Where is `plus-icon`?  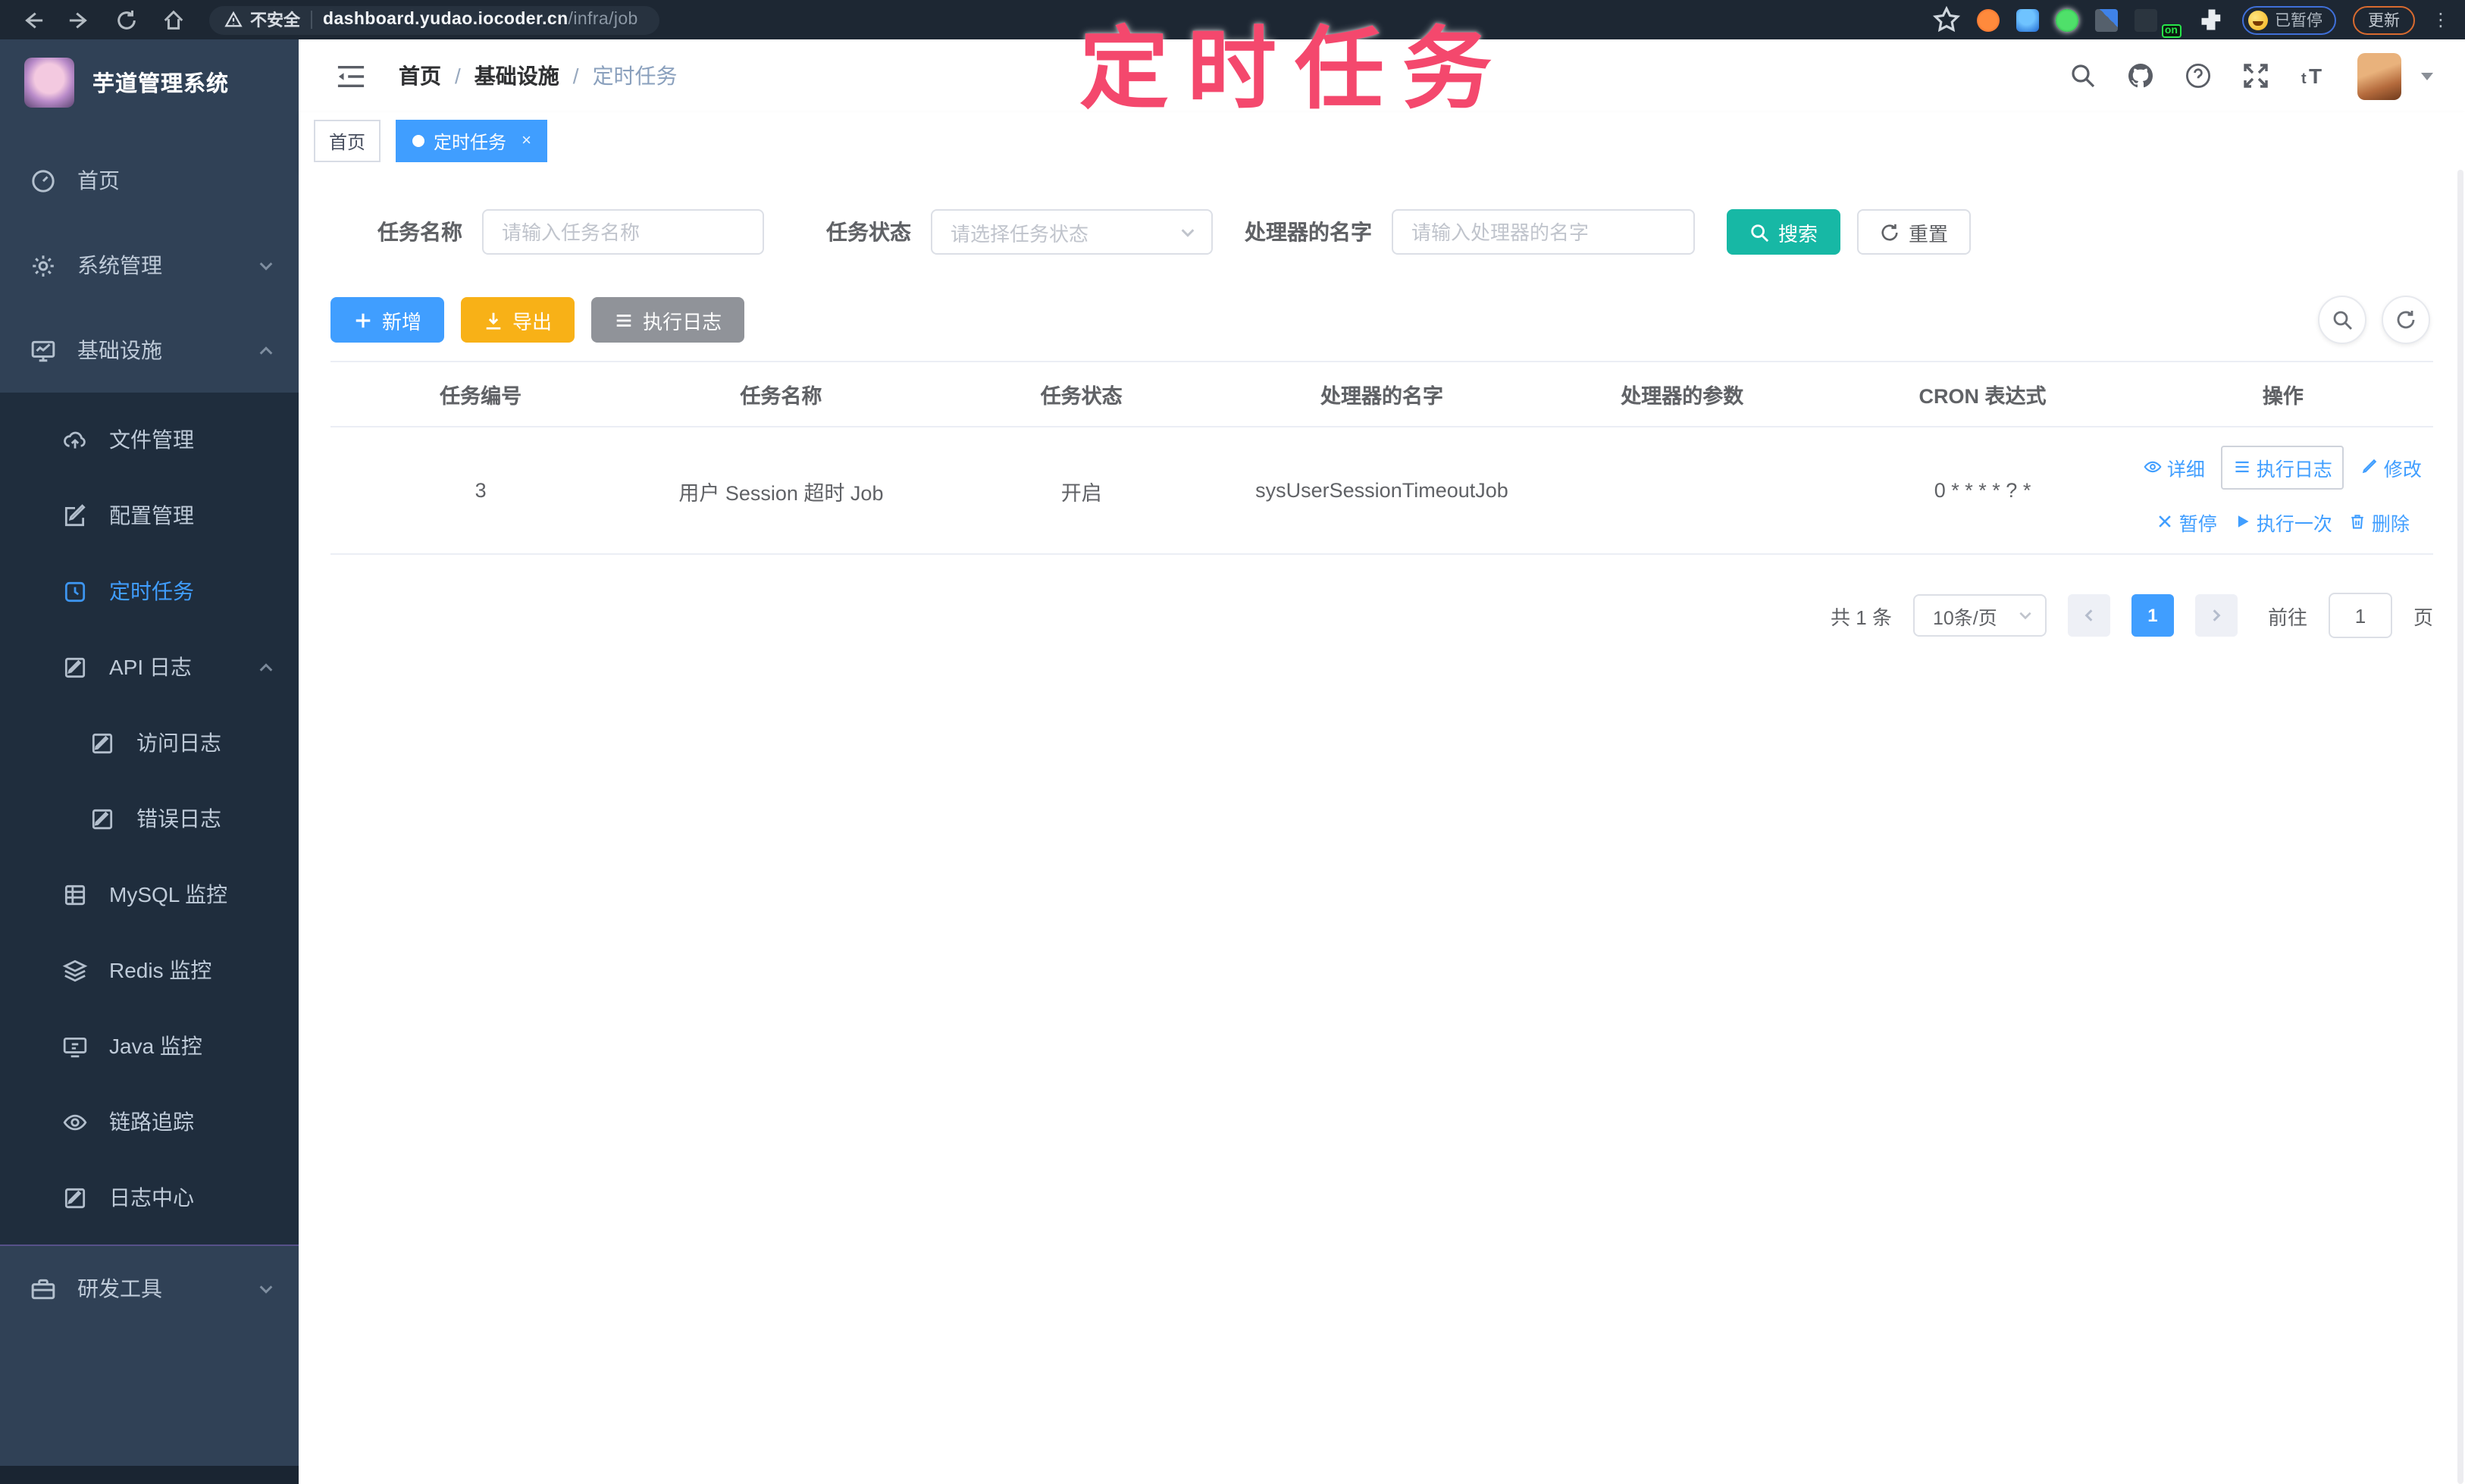 plus-icon is located at coordinates (363, 319).